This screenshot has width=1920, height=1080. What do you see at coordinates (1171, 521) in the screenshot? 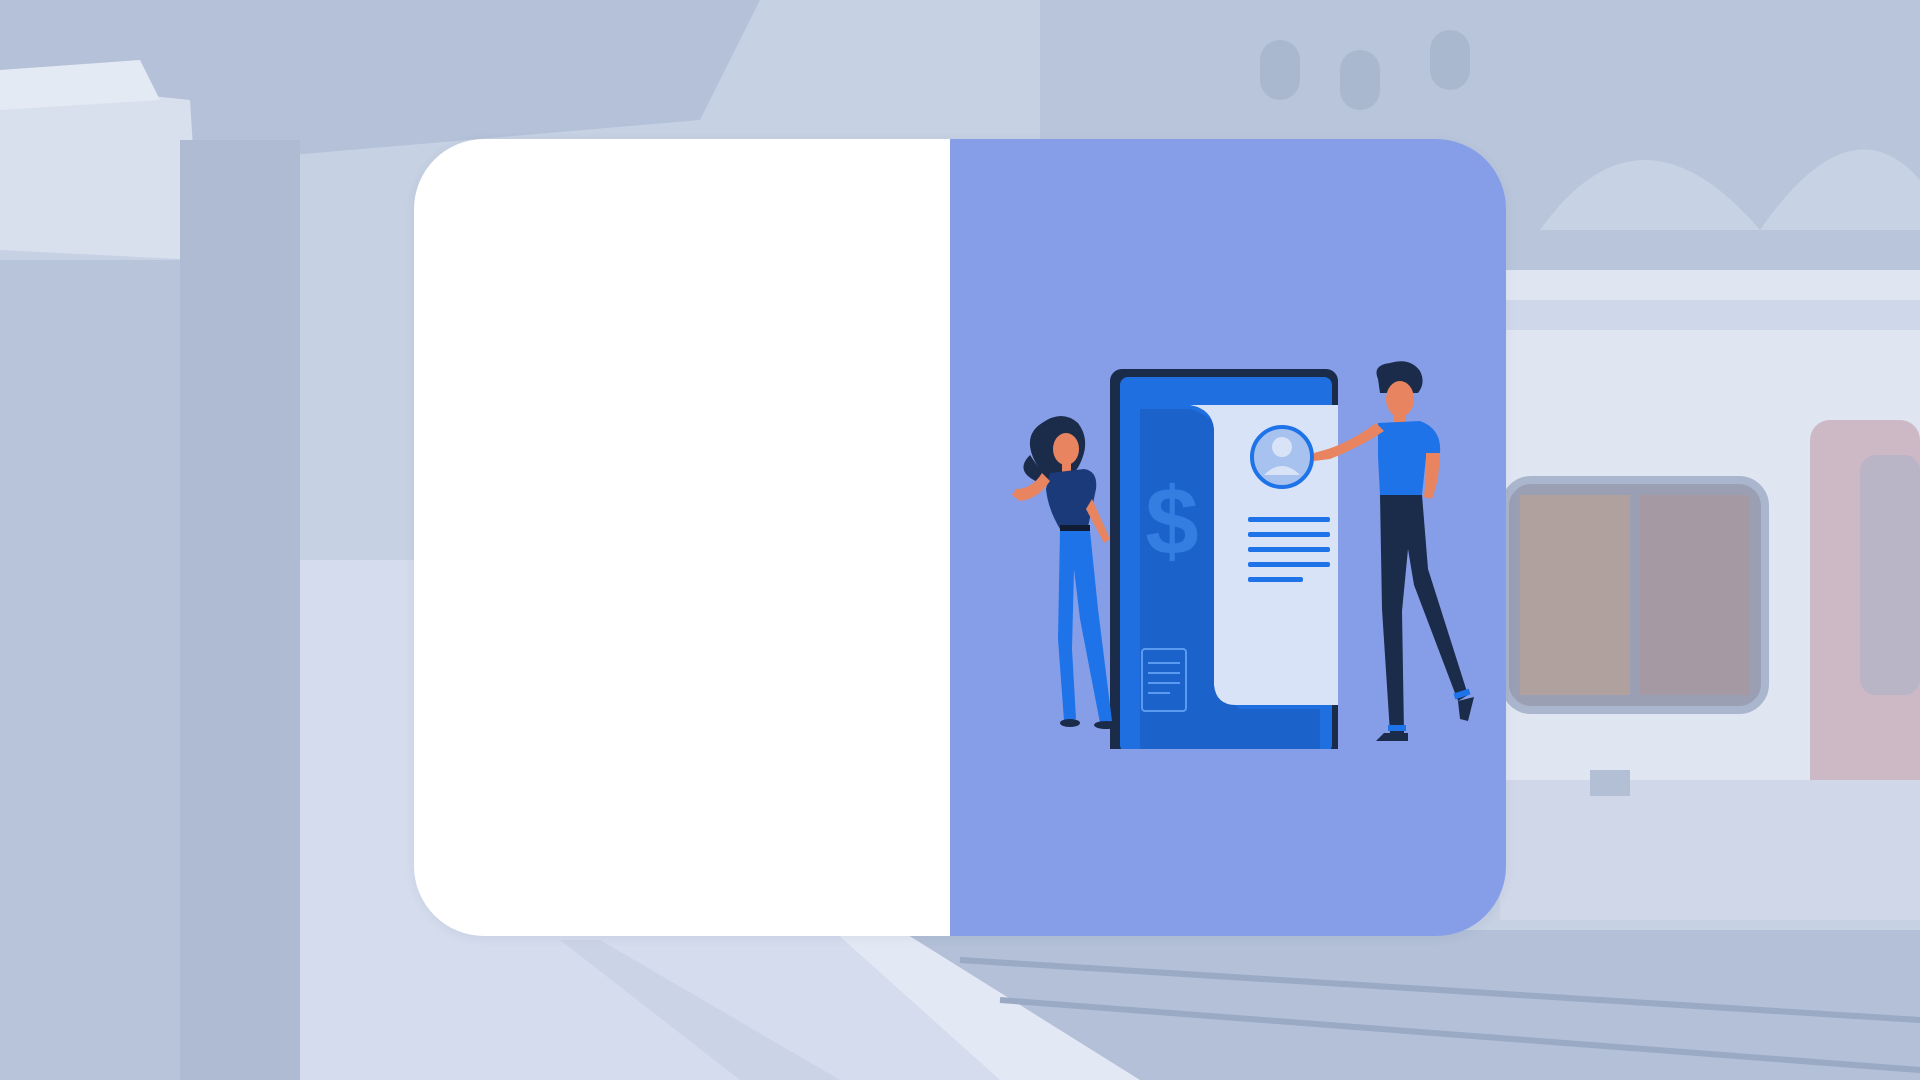
I see `dollar-sign-icon: $` at bounding box center [1171, 521].